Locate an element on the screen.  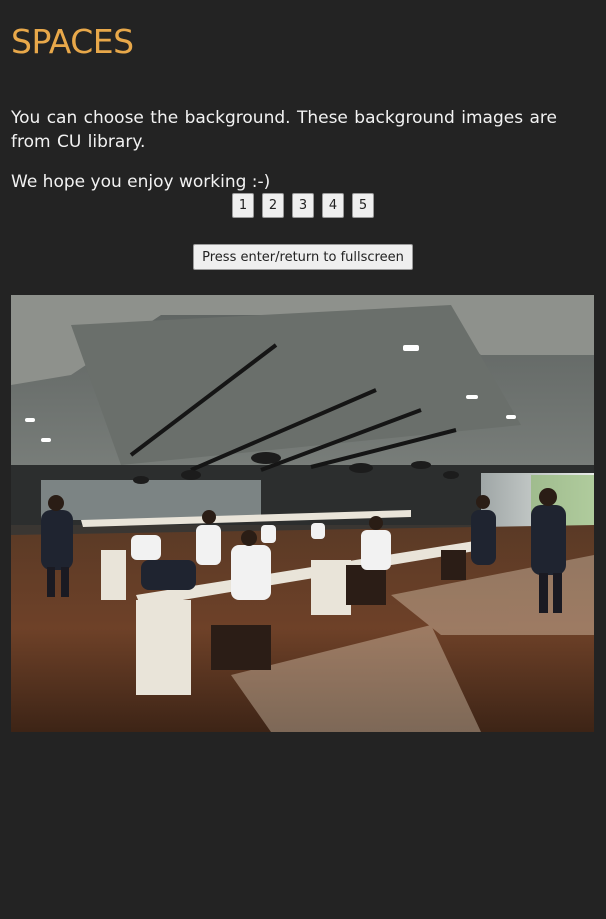
hope-text: We hope you enjoy working :-) is located at coordinates (141, 182).